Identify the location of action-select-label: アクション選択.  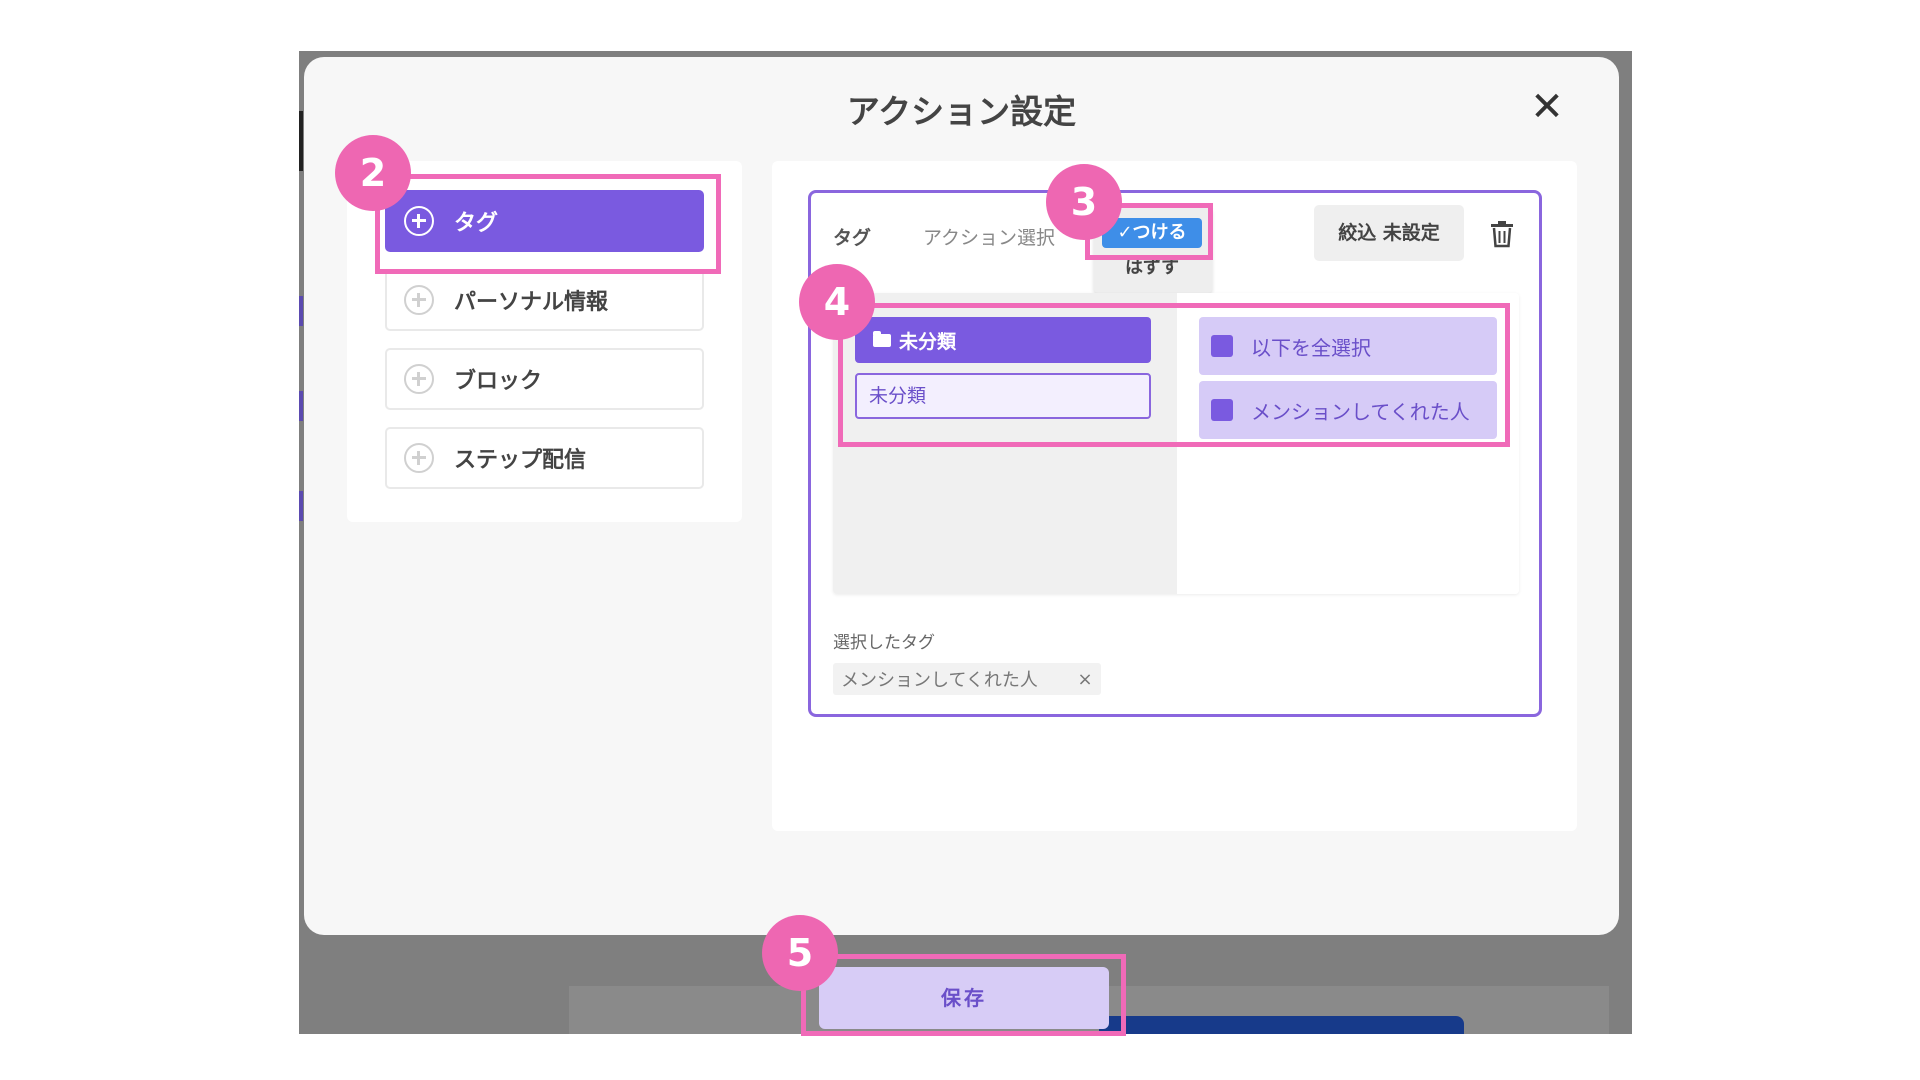
(989, 238).